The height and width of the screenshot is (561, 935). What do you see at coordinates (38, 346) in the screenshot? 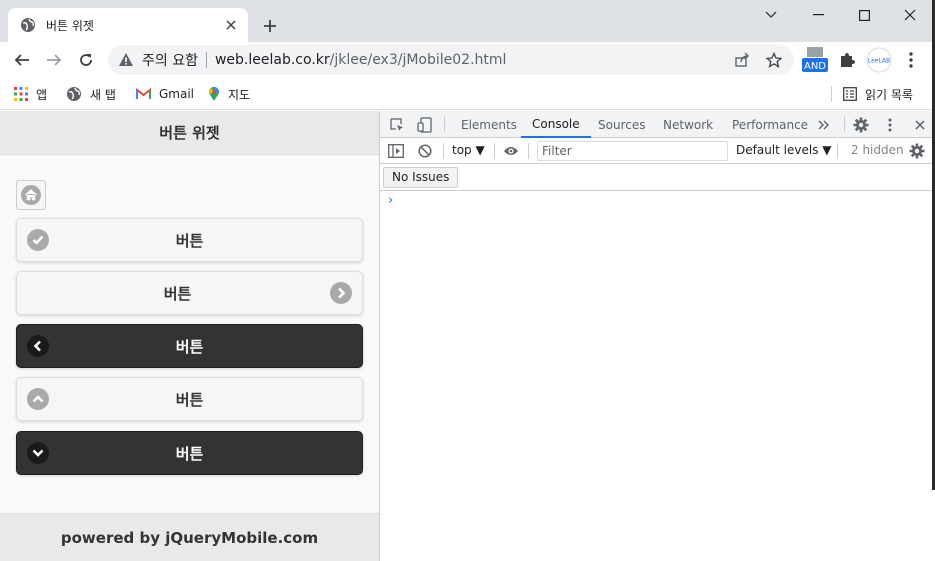
I see `arrow-left-icon` at bounding box center [38, 346].